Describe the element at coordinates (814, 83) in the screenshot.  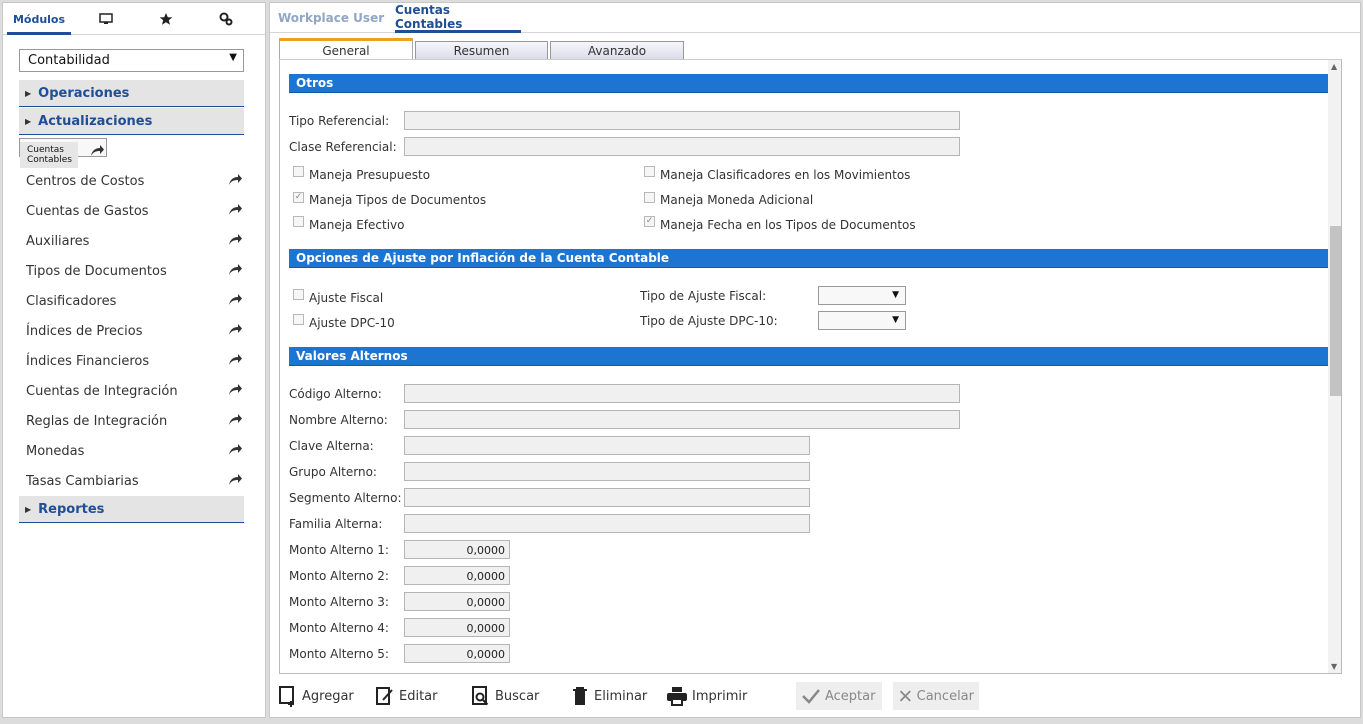
I see `section-otros: Otros` at that location.